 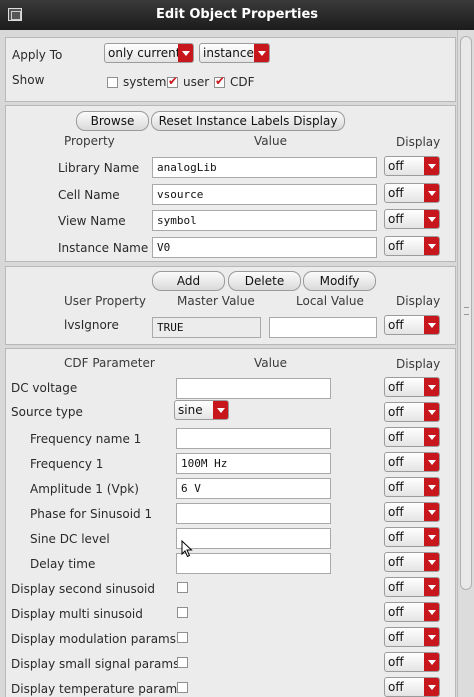 What do you see at coordinates (264, 281) in the screenshot?
I see `delete-button: Delete` at bounding box center [264, 281].